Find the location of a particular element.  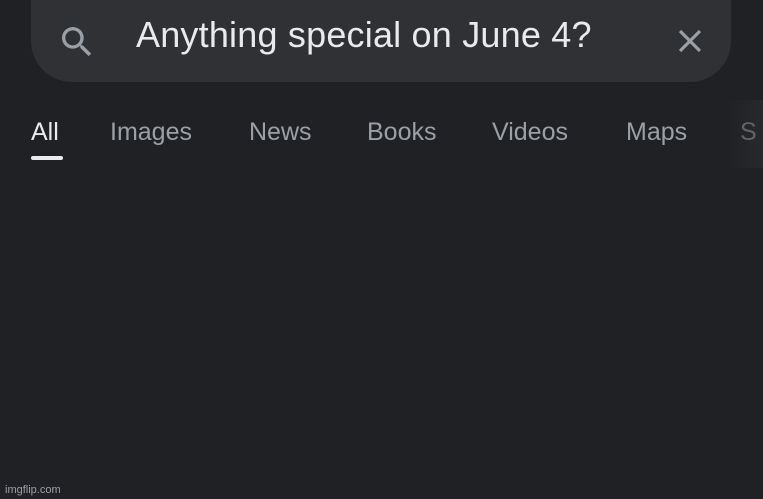

tab-videos: Videos is located at coordinates (530, 132).